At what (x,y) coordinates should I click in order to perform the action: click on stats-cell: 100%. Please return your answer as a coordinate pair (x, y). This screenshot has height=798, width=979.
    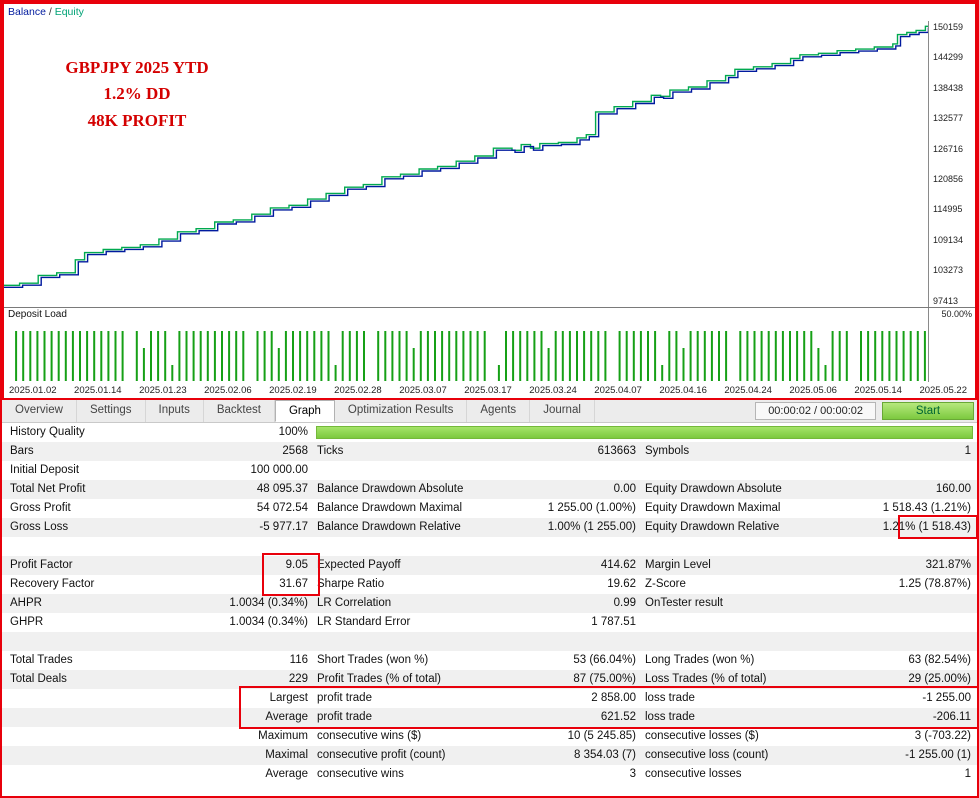
    Looking at the image, I should click on (293, 432).